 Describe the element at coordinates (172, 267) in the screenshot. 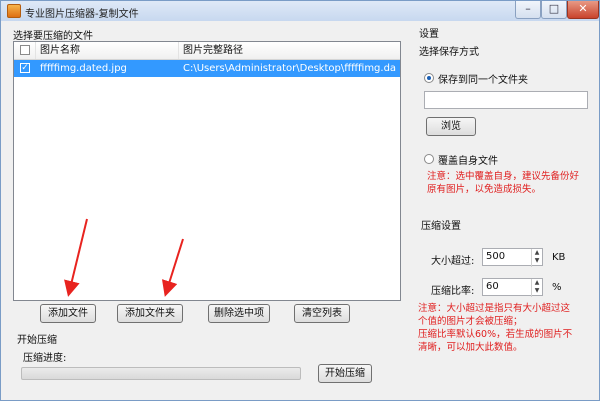

I see `arrow-to-add-folder` at that location.